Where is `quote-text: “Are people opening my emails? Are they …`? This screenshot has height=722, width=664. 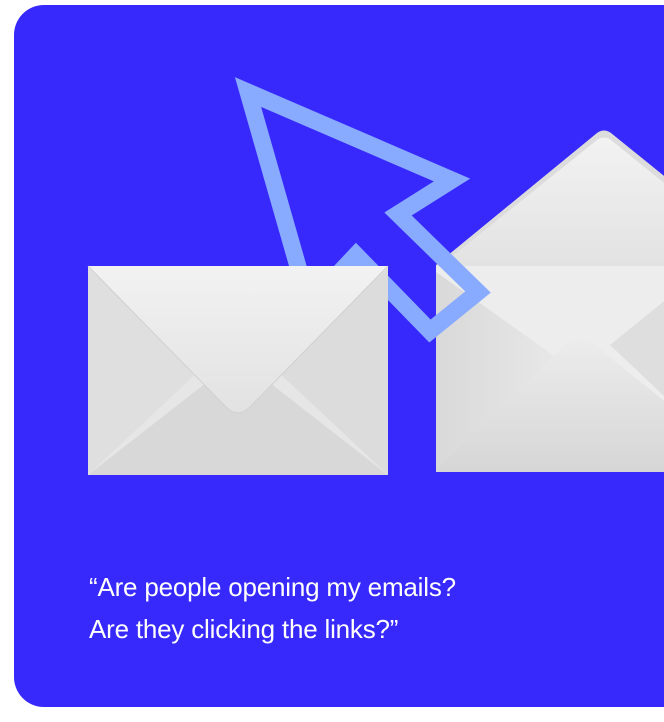 quote-text: “Are people opening my emails? Are they … is located at coordinates (369, 608).